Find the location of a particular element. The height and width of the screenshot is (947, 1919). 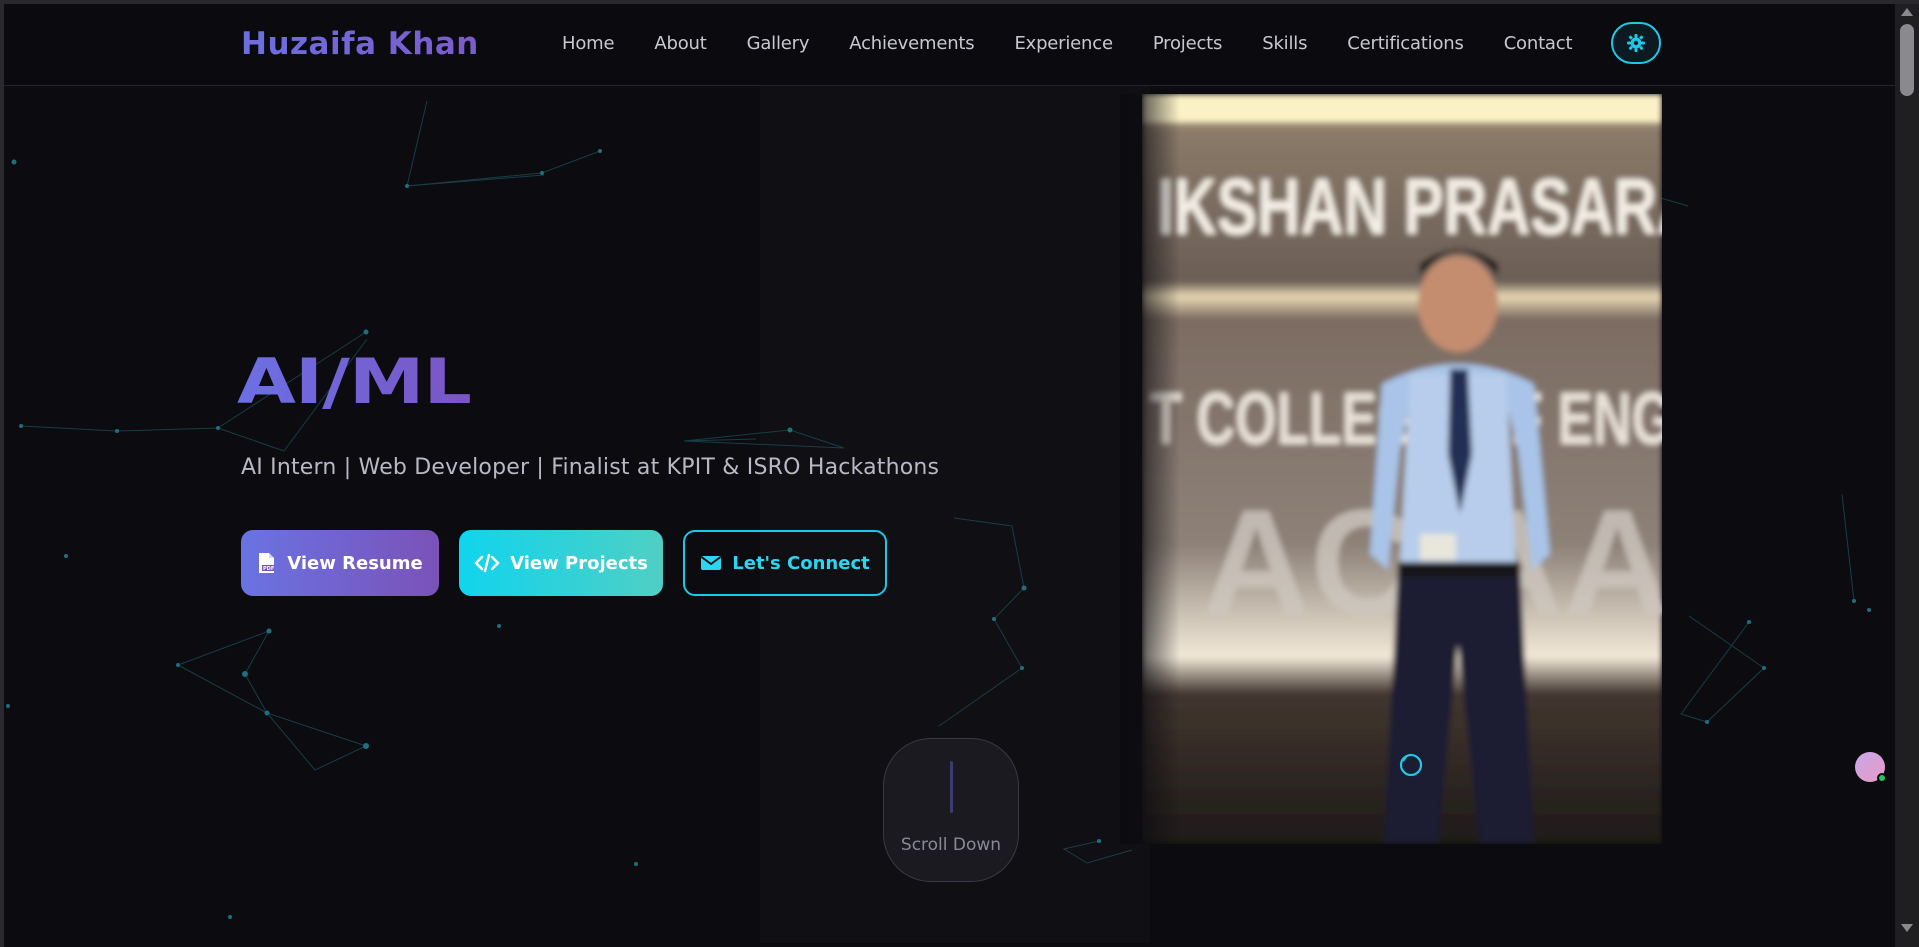

loading-spinner-icon is located at coordinates (1411, 765).